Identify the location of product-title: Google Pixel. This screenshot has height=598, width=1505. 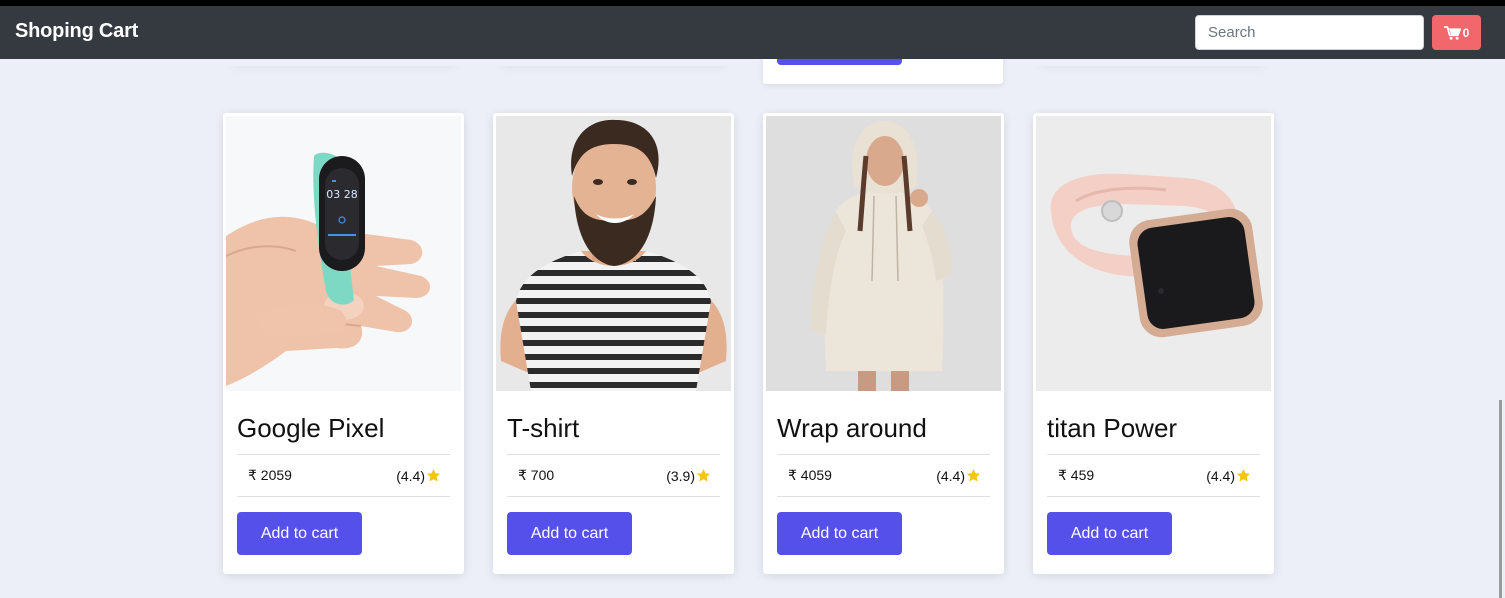
(311, 428).